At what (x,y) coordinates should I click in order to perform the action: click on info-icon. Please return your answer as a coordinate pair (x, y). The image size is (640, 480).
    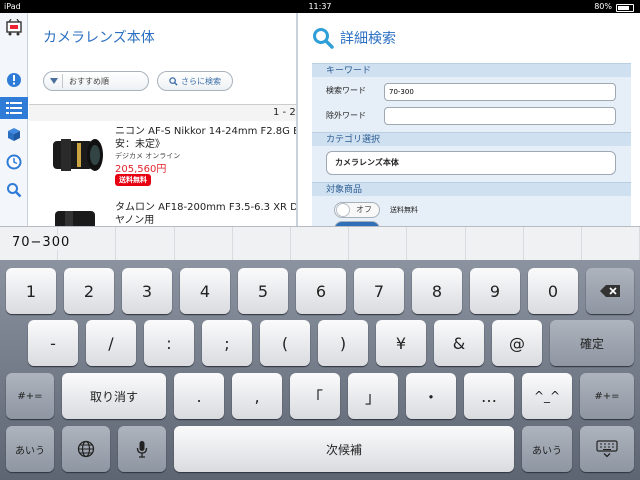
    Looking at the image, I should click on (14, 80).